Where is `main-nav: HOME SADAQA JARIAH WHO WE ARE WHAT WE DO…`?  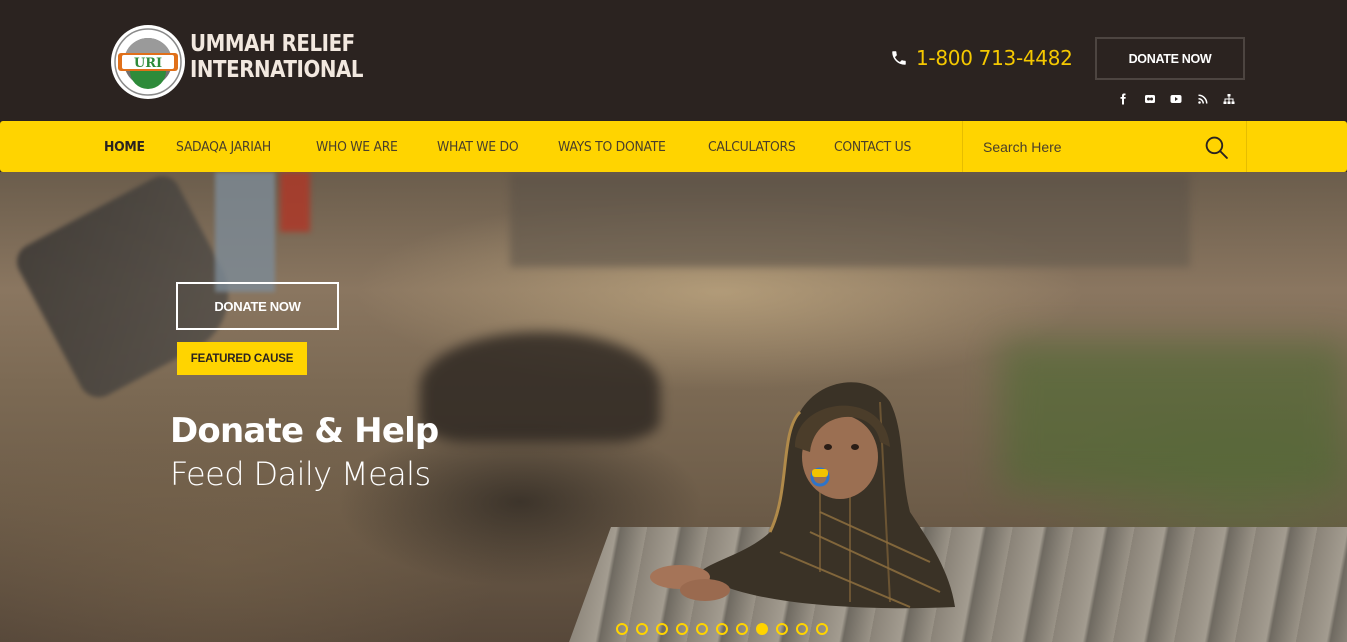
main-nav: HOME SADAQA JARIAH WHO WE ARE WHAT WE DO… is located at coordinates (673, 146).